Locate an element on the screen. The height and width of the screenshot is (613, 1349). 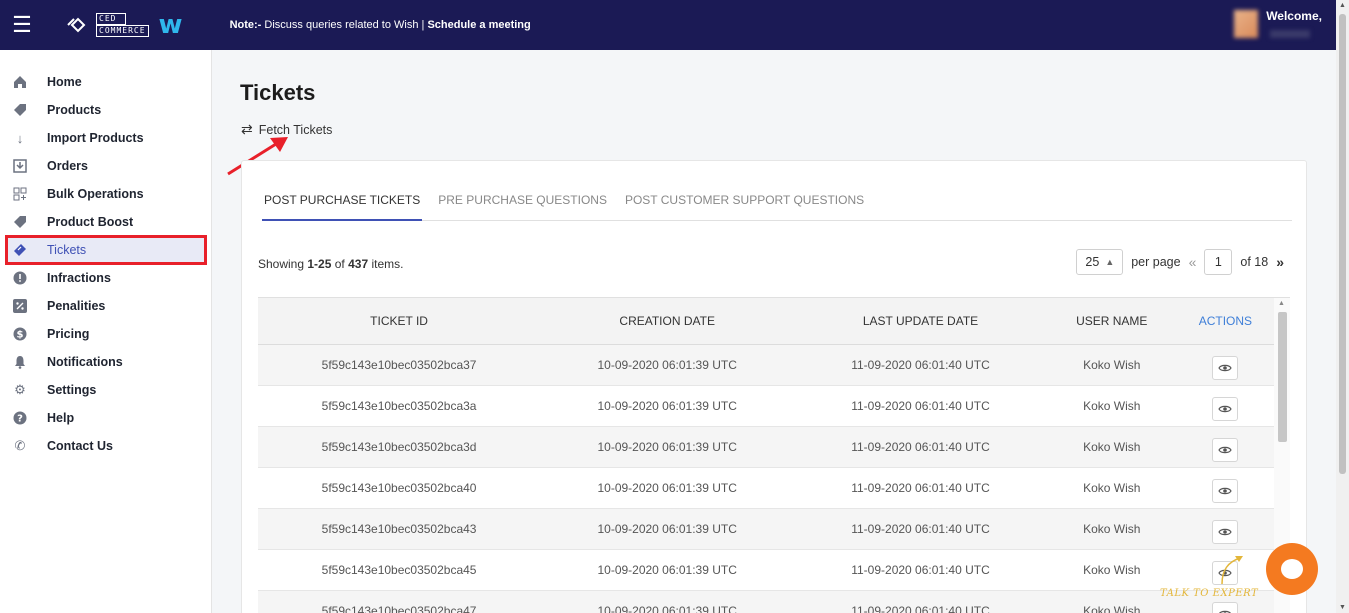
note-prefix: Note:- is located at coordinates (245, 25).